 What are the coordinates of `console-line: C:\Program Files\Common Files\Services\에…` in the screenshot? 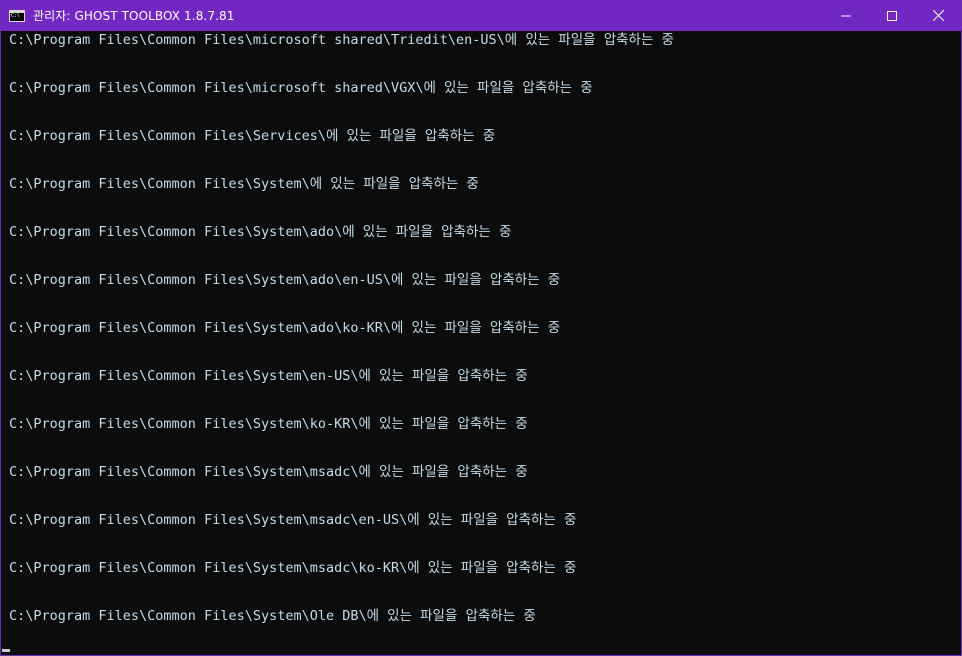 It's located at (252, 136).